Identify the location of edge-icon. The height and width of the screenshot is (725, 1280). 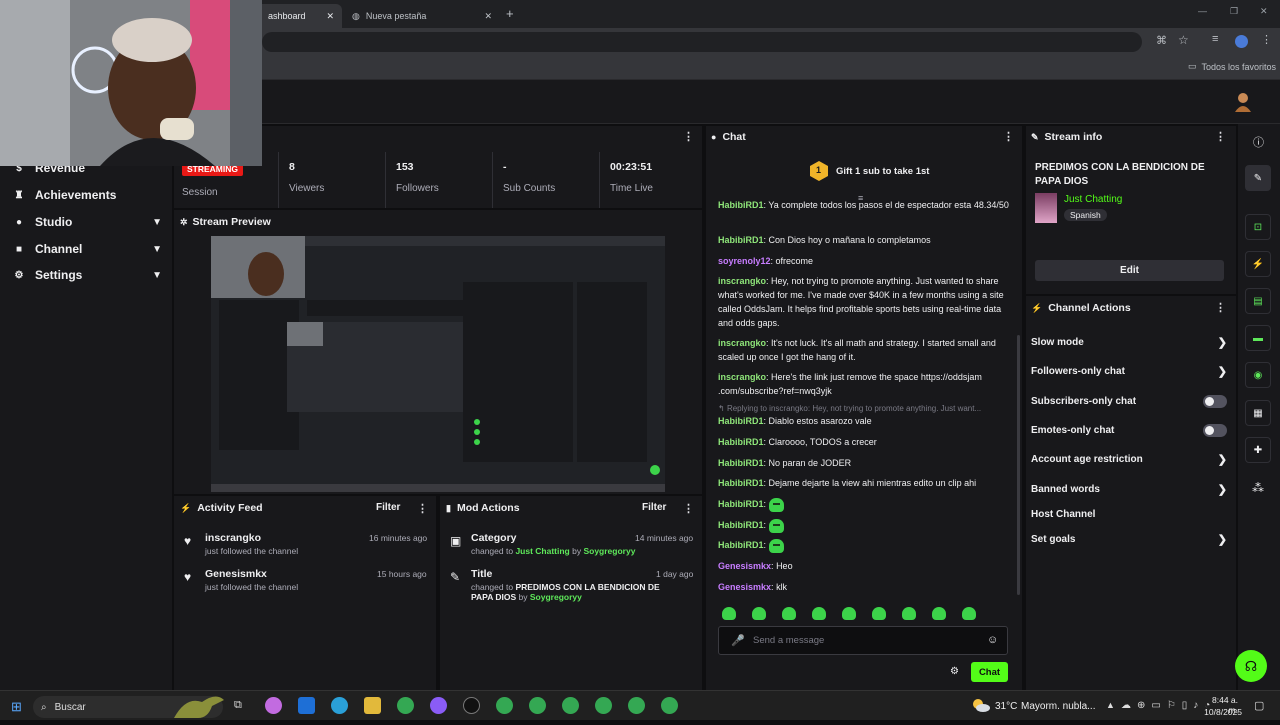
(339, 705).